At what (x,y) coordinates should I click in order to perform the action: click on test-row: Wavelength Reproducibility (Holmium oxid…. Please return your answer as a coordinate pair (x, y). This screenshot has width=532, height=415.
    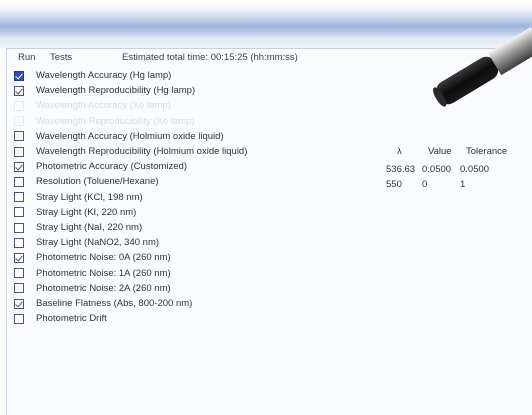
    Looking at the image, I should click on (174, 151).